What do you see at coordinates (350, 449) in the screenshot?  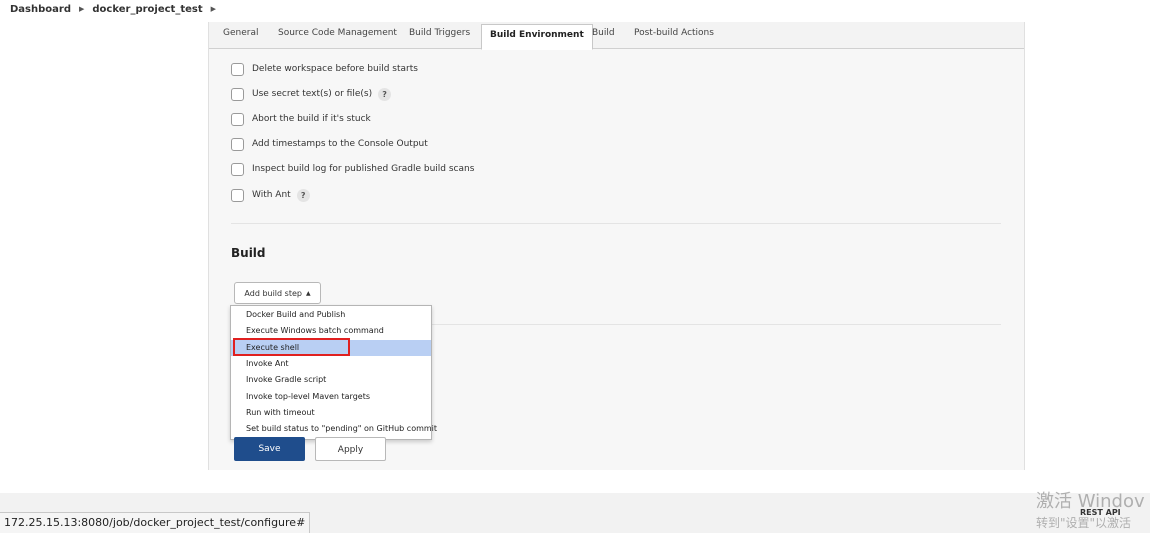 I see `apply-button: Apply` at bounding box center [350, 449].